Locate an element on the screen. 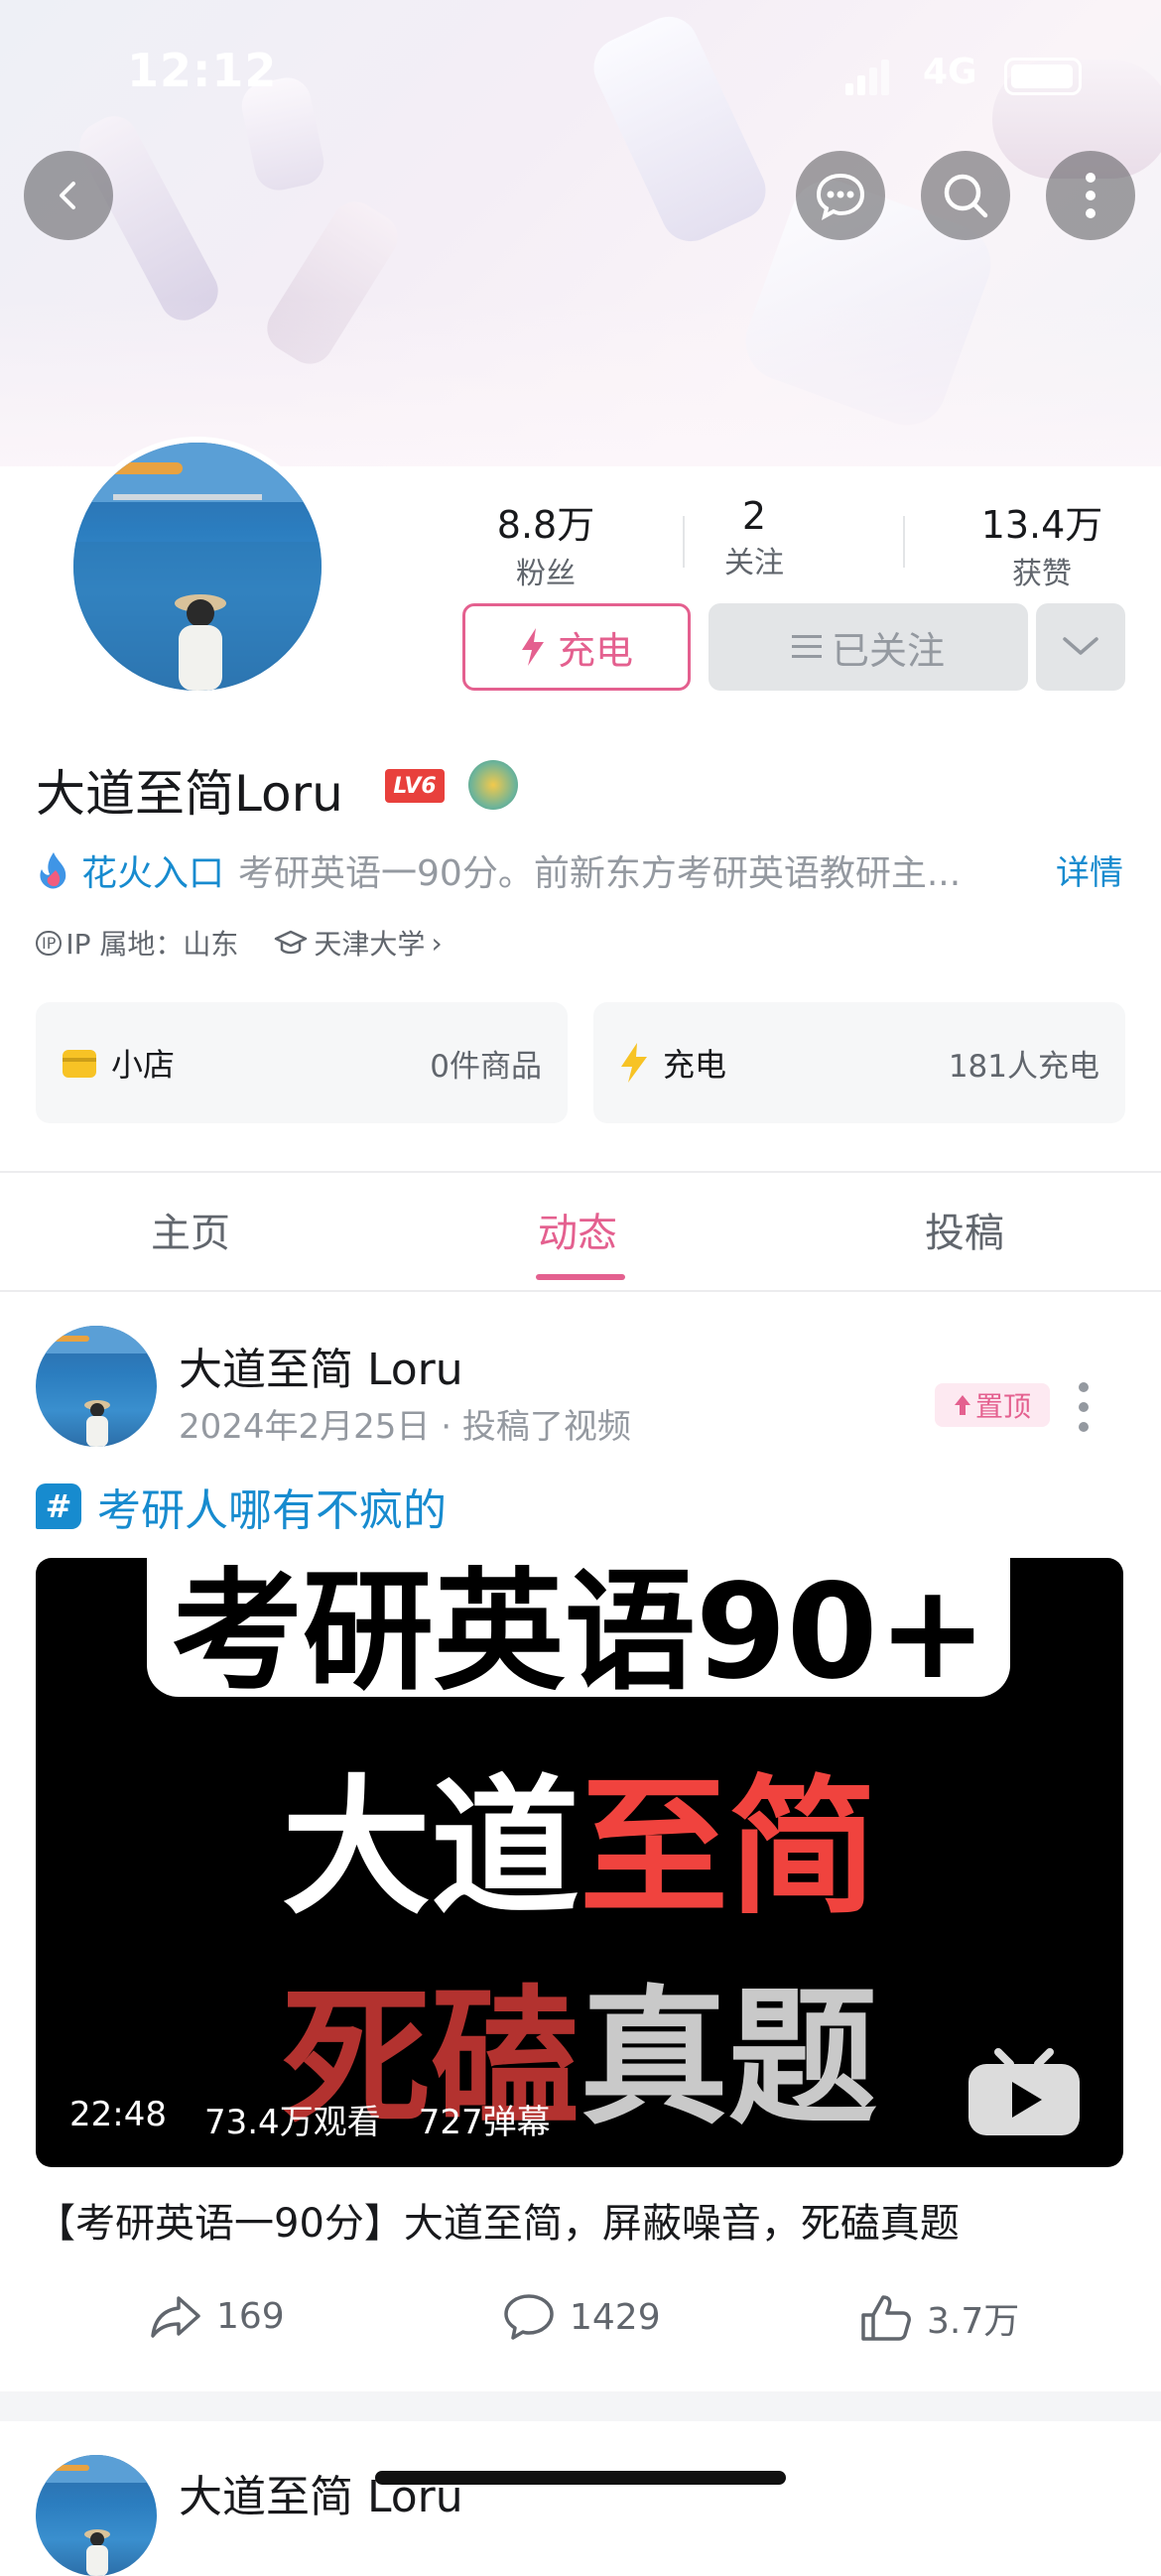 The image size is (1161, 2576). bio-row: 花火入口 考研英语一90分。前新东方考研英语教研主... 详情 is located at coordinates (581, 870).